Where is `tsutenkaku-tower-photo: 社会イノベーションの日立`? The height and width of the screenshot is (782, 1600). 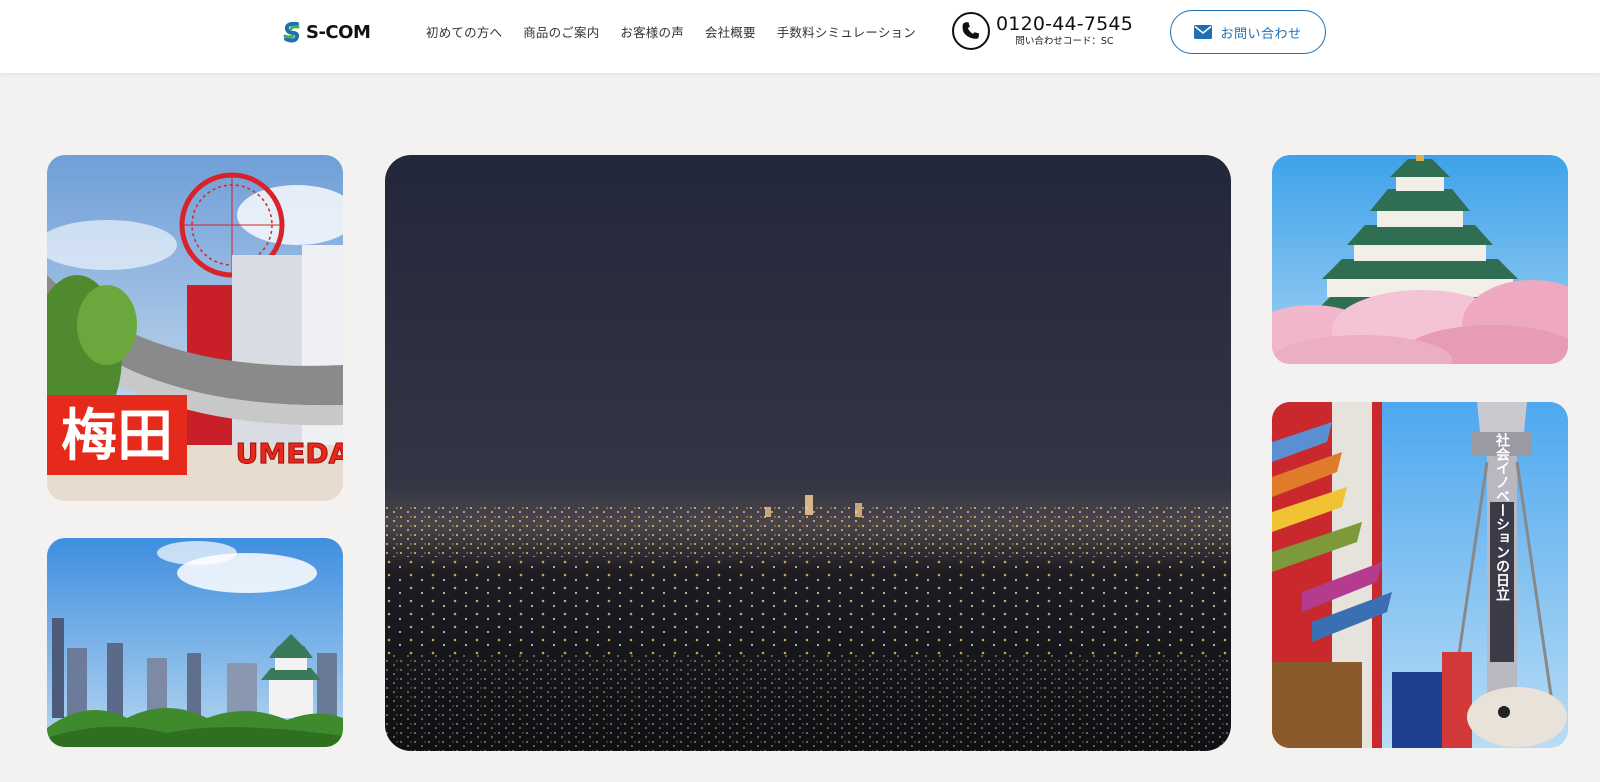
tsutenkaku-tower-photo: 社会イノベーションの日立 is located at coordinates (1420, 575).